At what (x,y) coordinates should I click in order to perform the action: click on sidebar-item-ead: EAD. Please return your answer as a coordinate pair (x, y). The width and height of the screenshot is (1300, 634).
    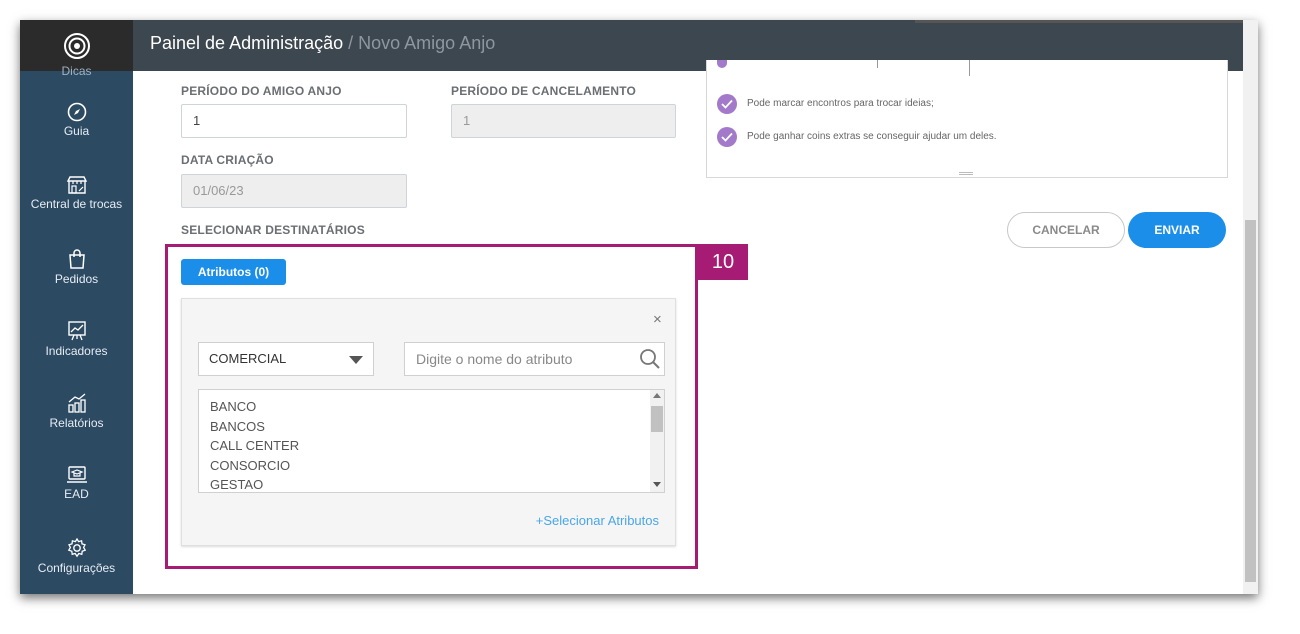
    Looking at the image, I should click on (76, 483).